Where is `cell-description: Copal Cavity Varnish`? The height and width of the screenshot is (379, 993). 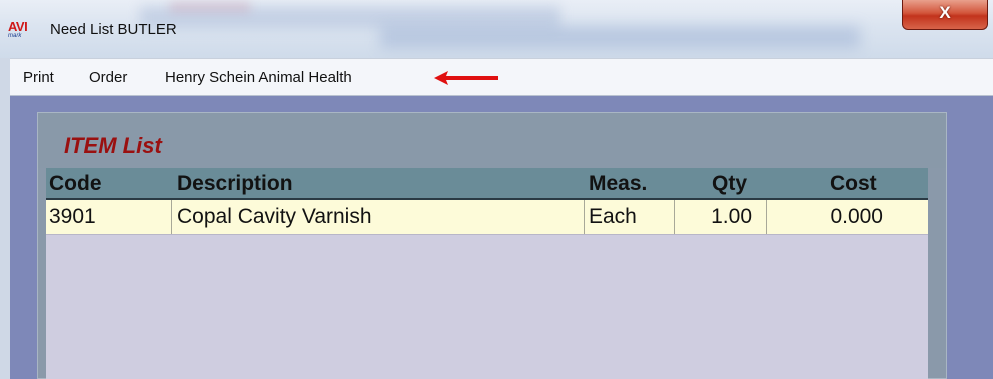 cell-description: Copal Cavity Varnish is located at coordinates (274, 216).